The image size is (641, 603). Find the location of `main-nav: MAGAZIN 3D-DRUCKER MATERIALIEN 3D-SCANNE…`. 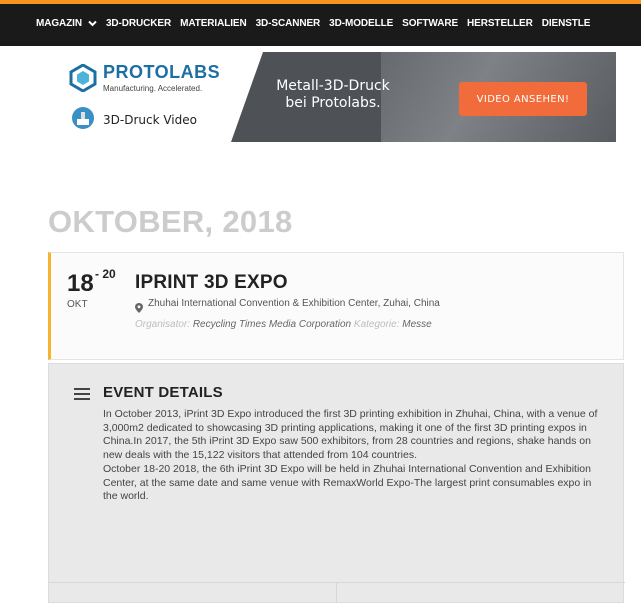

main-nav: MAGAZIN 3D-DRUCKER MATERIALIEN 3D-SCANNE… is located at coordinates (313, 23).